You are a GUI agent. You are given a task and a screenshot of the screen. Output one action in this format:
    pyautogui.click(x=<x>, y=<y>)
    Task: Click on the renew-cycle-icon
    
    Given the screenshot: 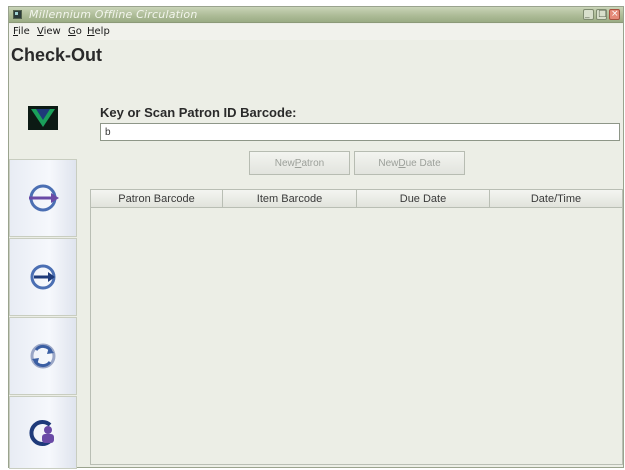 What is the action you would take?
    pyautogui.click(x=43, y=356)
    